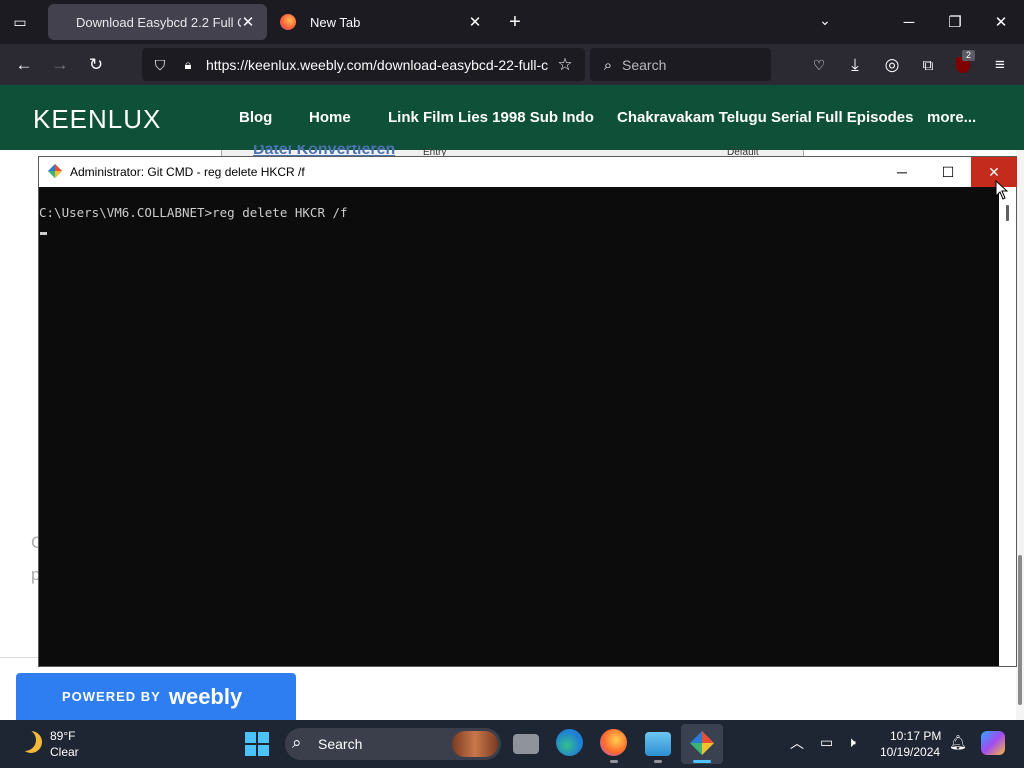 The width and height of the screenshot is (1024, 768). Describe the element at coordinates (565, 65) in the screenshot. I see `bookmark-star-icon: ☆` at that location.